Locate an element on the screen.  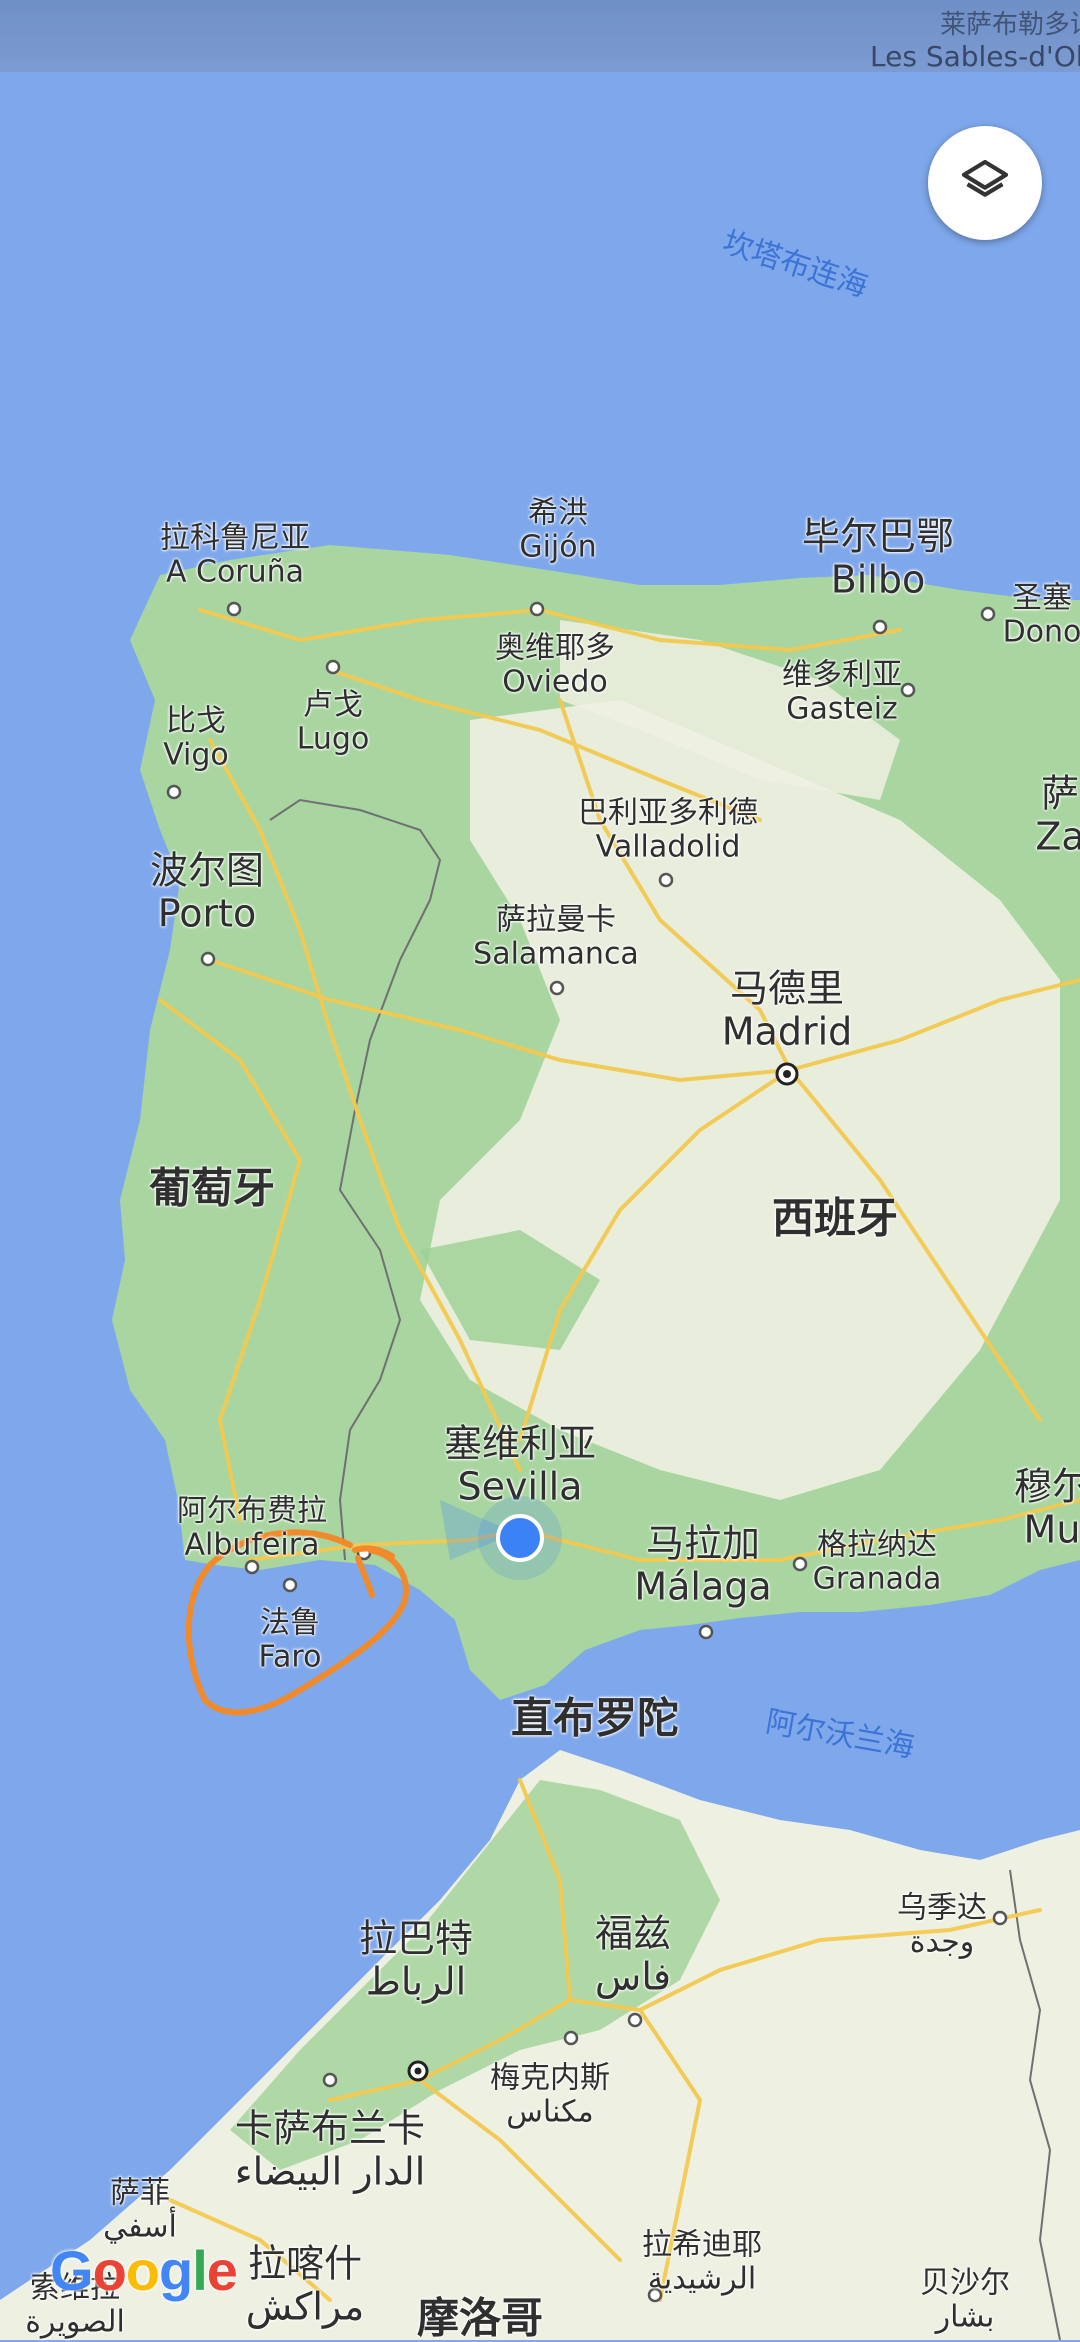
place-label-gibraltar: 直布罗陀 is located at coordinates (595, 1717).